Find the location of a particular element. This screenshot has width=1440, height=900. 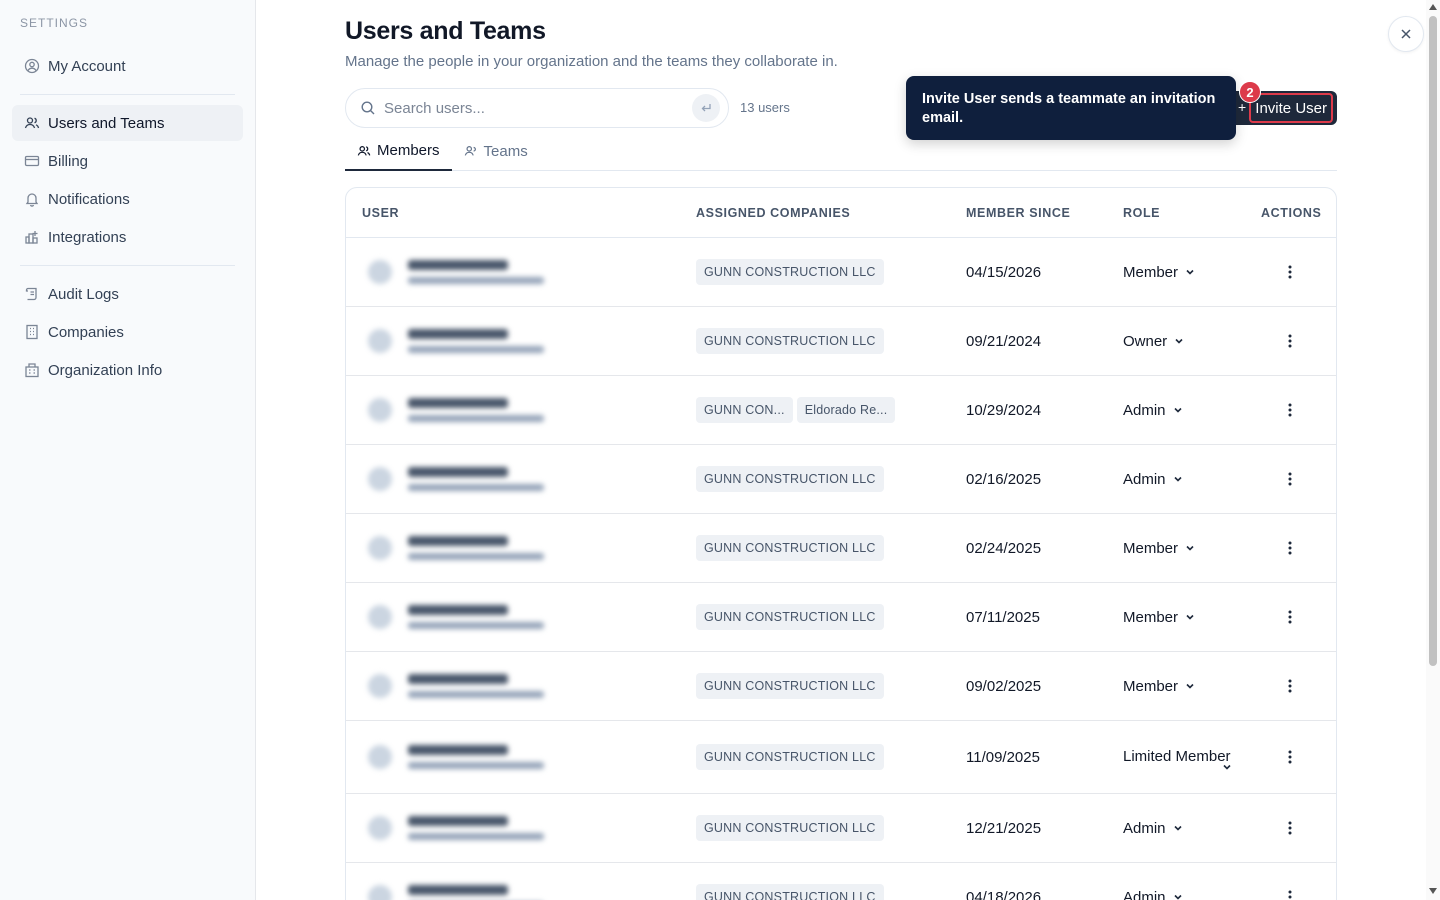

users-icon is located at coordinates (364, 151).